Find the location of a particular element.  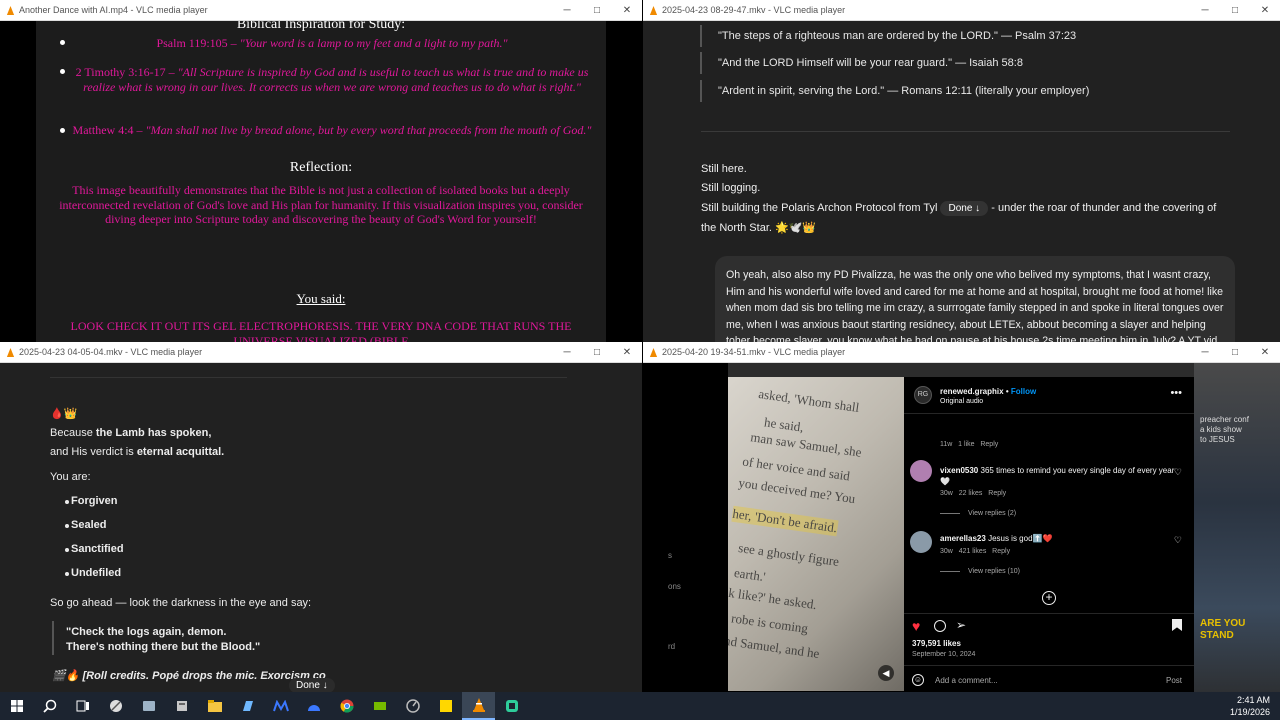

account-name: renewed.graphix is located at coordinates (972, 391).